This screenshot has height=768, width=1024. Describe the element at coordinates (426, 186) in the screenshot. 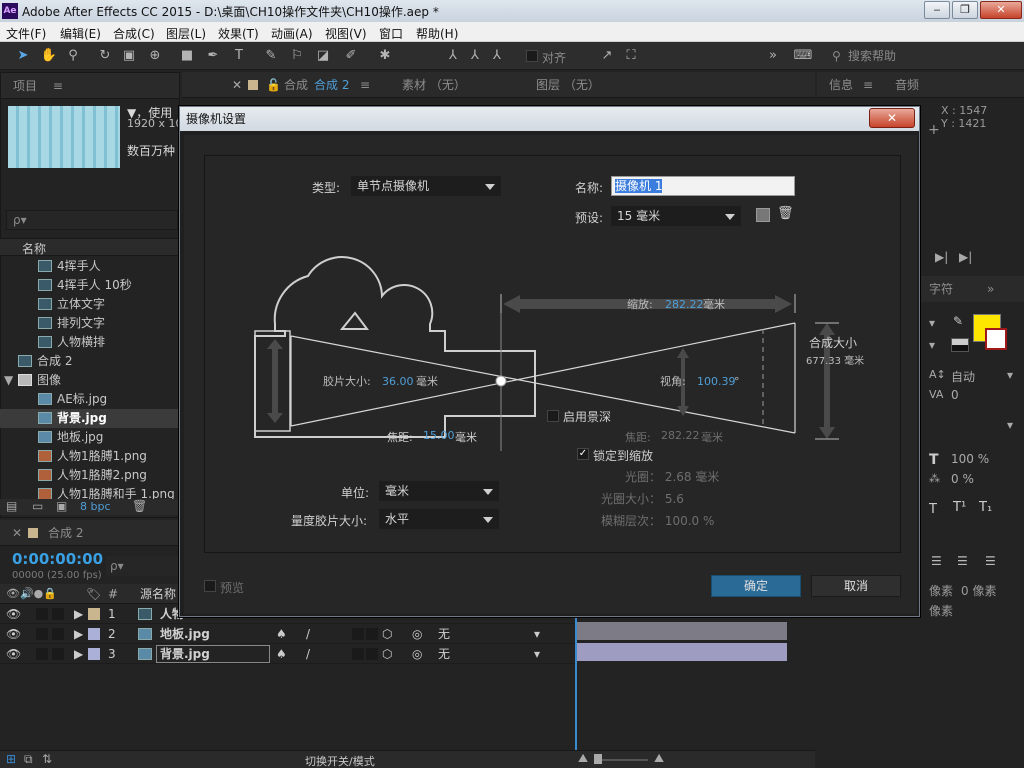

I see `type-select: 单节点摄像机` at that location.